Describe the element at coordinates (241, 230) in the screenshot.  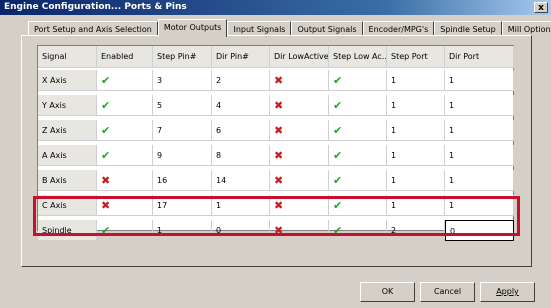
I see `cell-dir-pin: 0` at that location.